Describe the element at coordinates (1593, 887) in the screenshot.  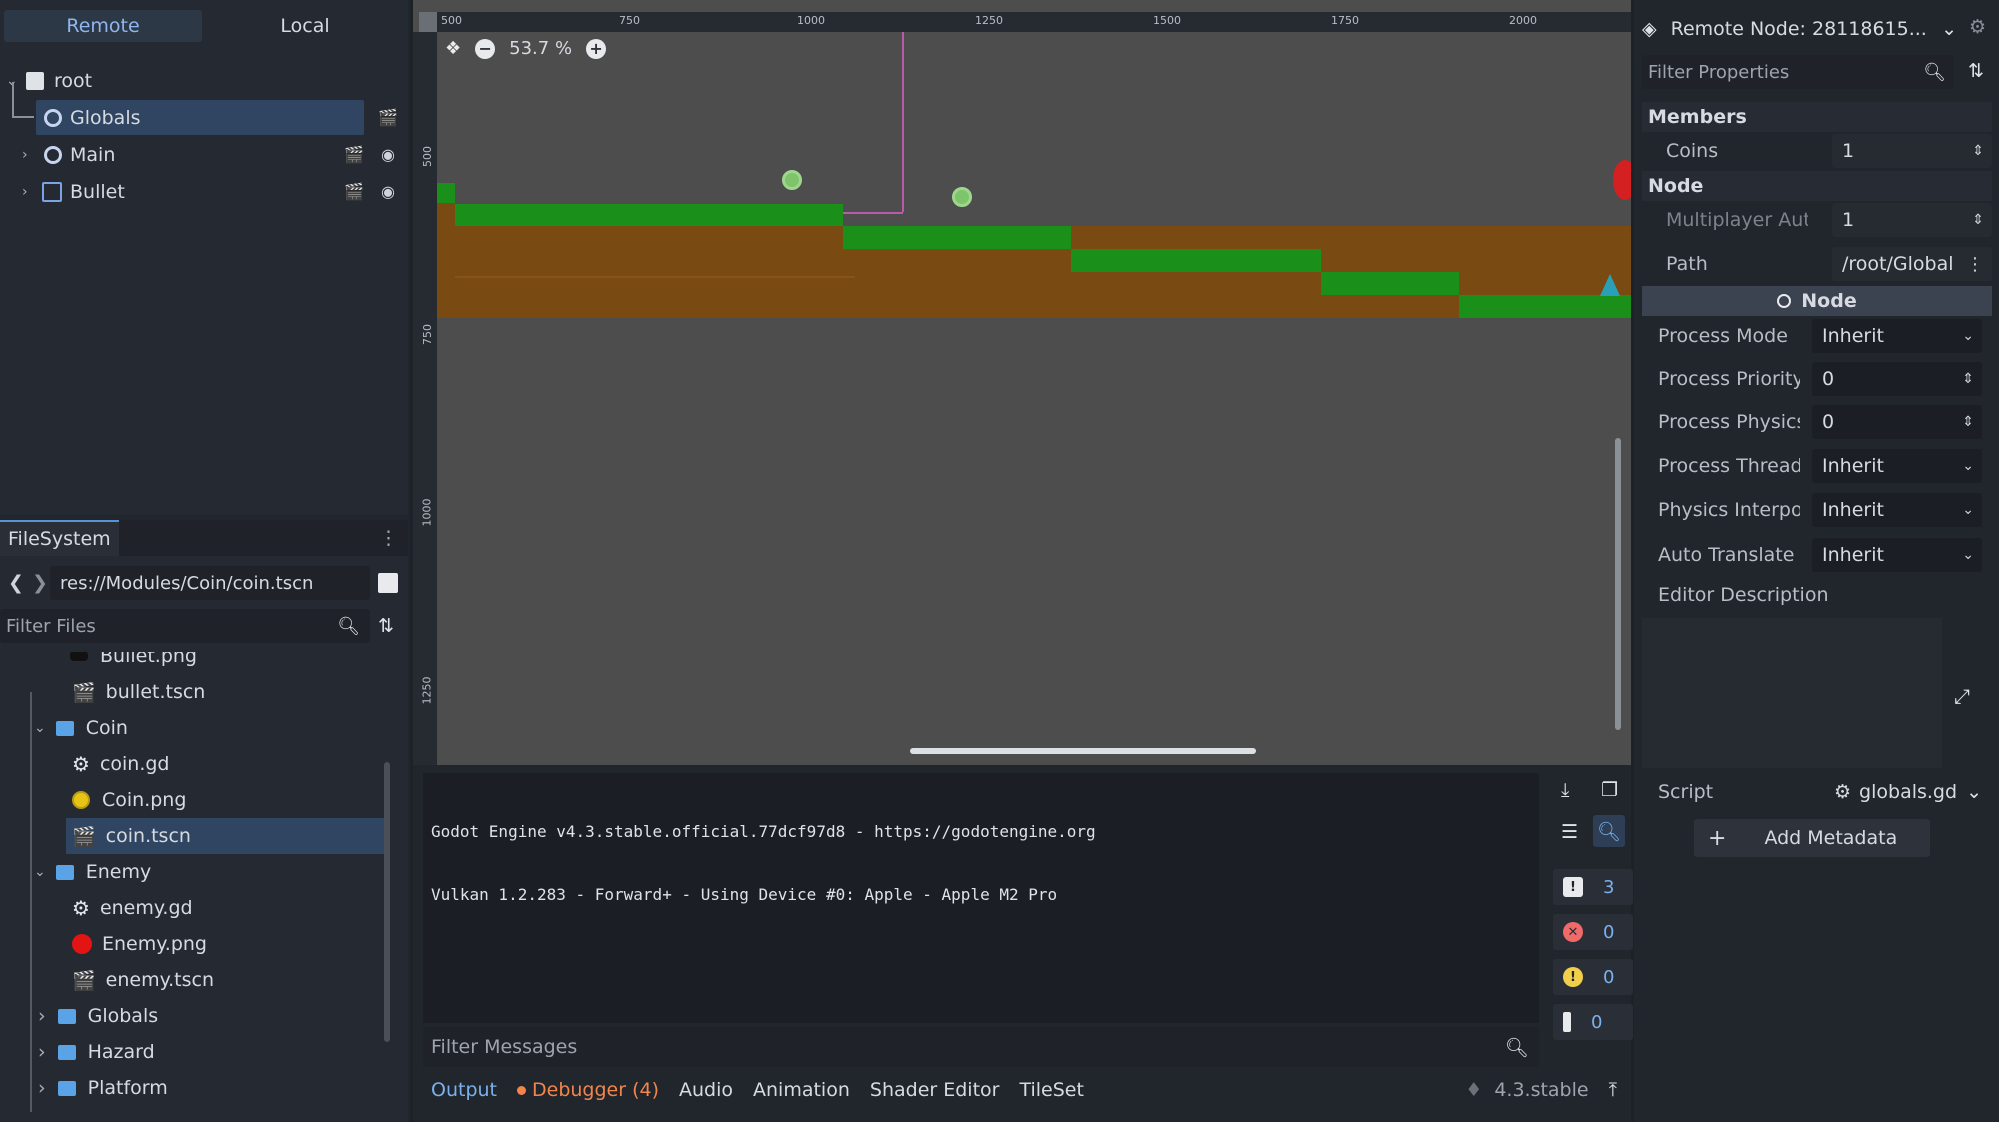
I see `messages-filter-button: ! 3` at that location.